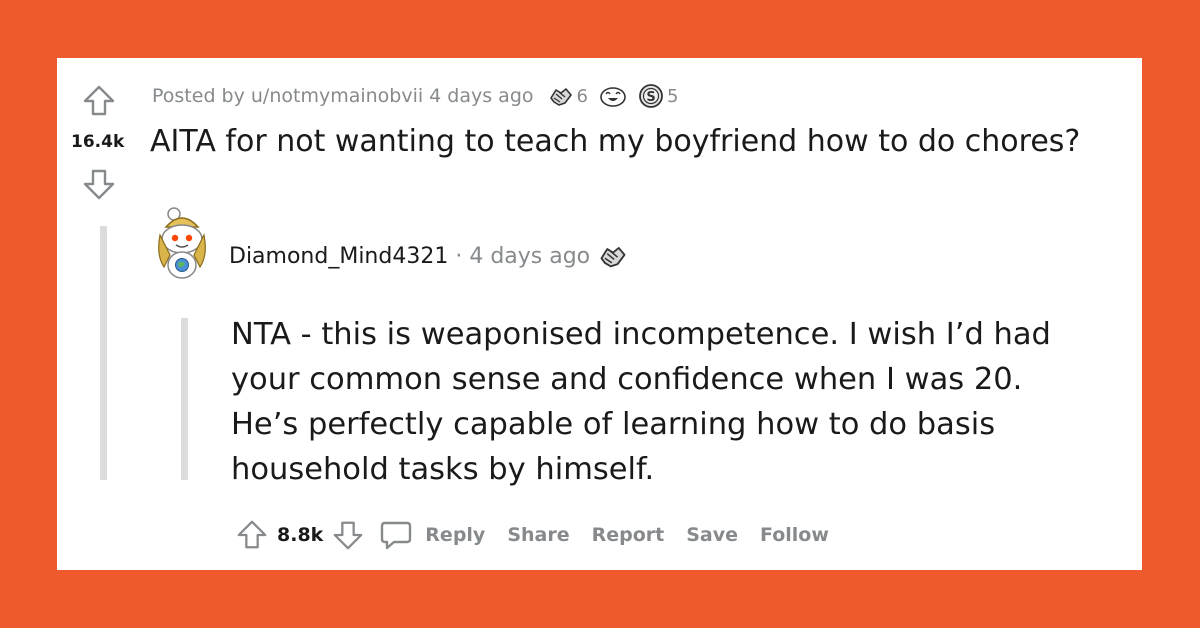  I want to click on award-count-3: 5, so click(672, 96).